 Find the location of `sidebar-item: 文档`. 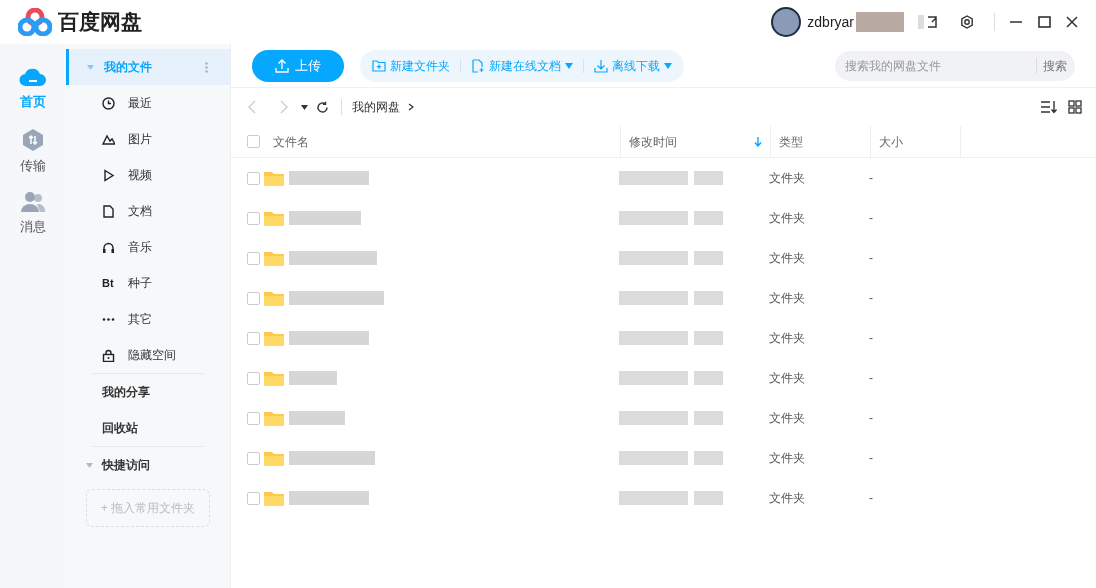

sidebar-item: 文档 is located at coordinates (148, 211).